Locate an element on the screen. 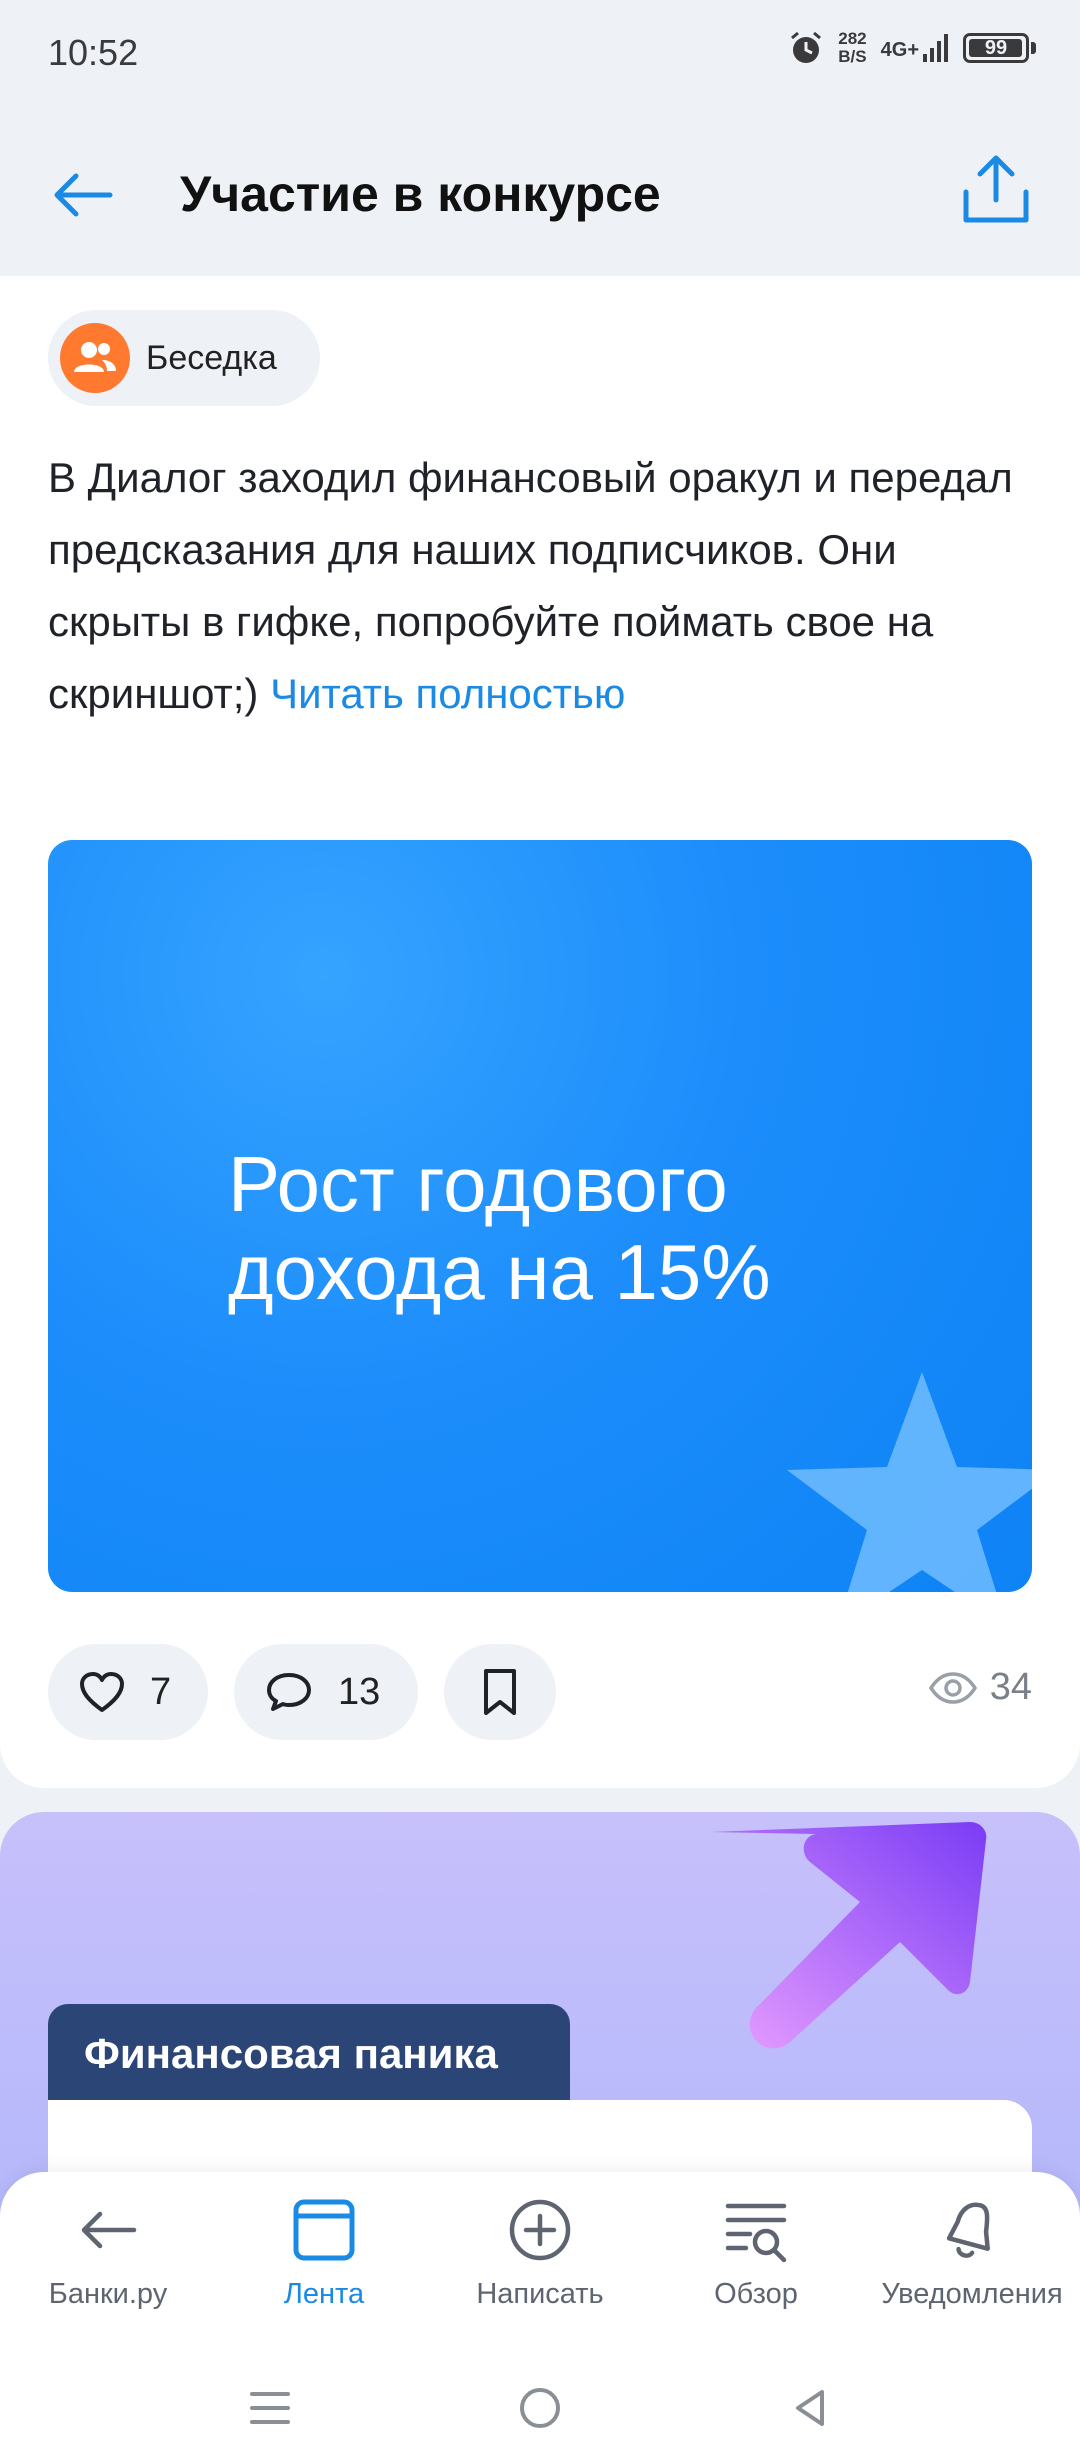 The width and height of the screenshot is (1080, 2460). nav-banki: Банки.ру is located at coordinates (108, 2273).